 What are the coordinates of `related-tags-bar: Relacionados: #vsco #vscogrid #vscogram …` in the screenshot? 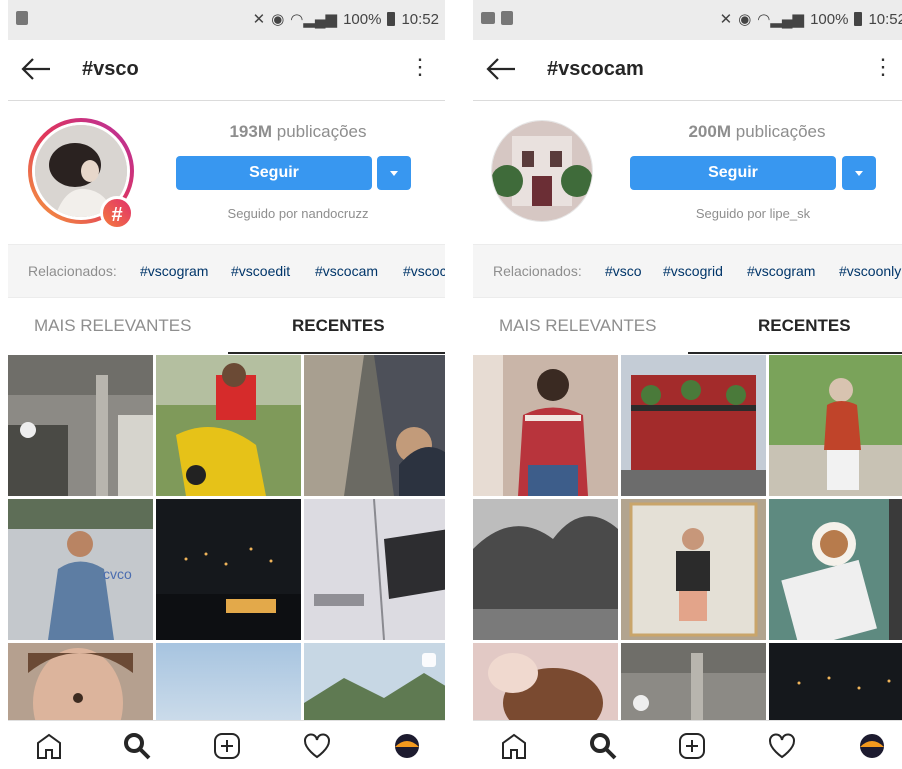 It's located at (687, 271).